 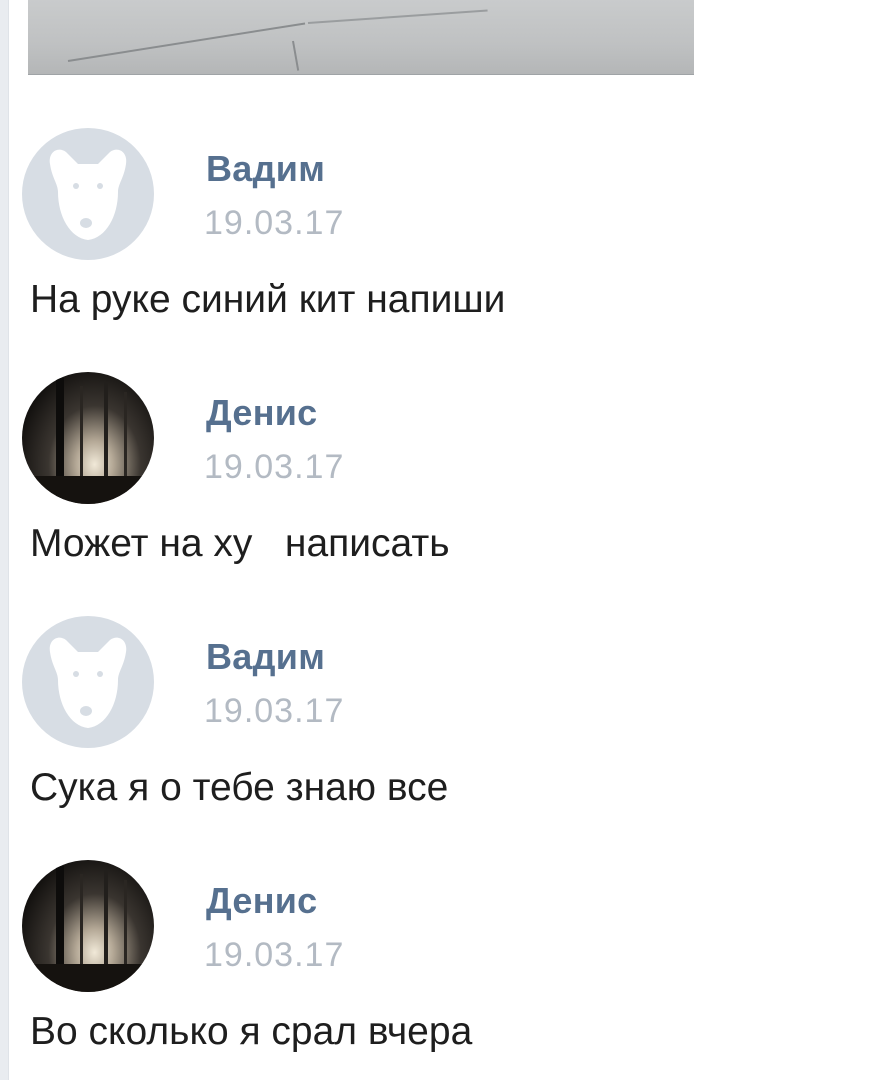 What do you see at coordinates (239, 787) in the screenshot?
I see `message-text: Сука я о тебе знаю все` at bounding box center [239, 787].